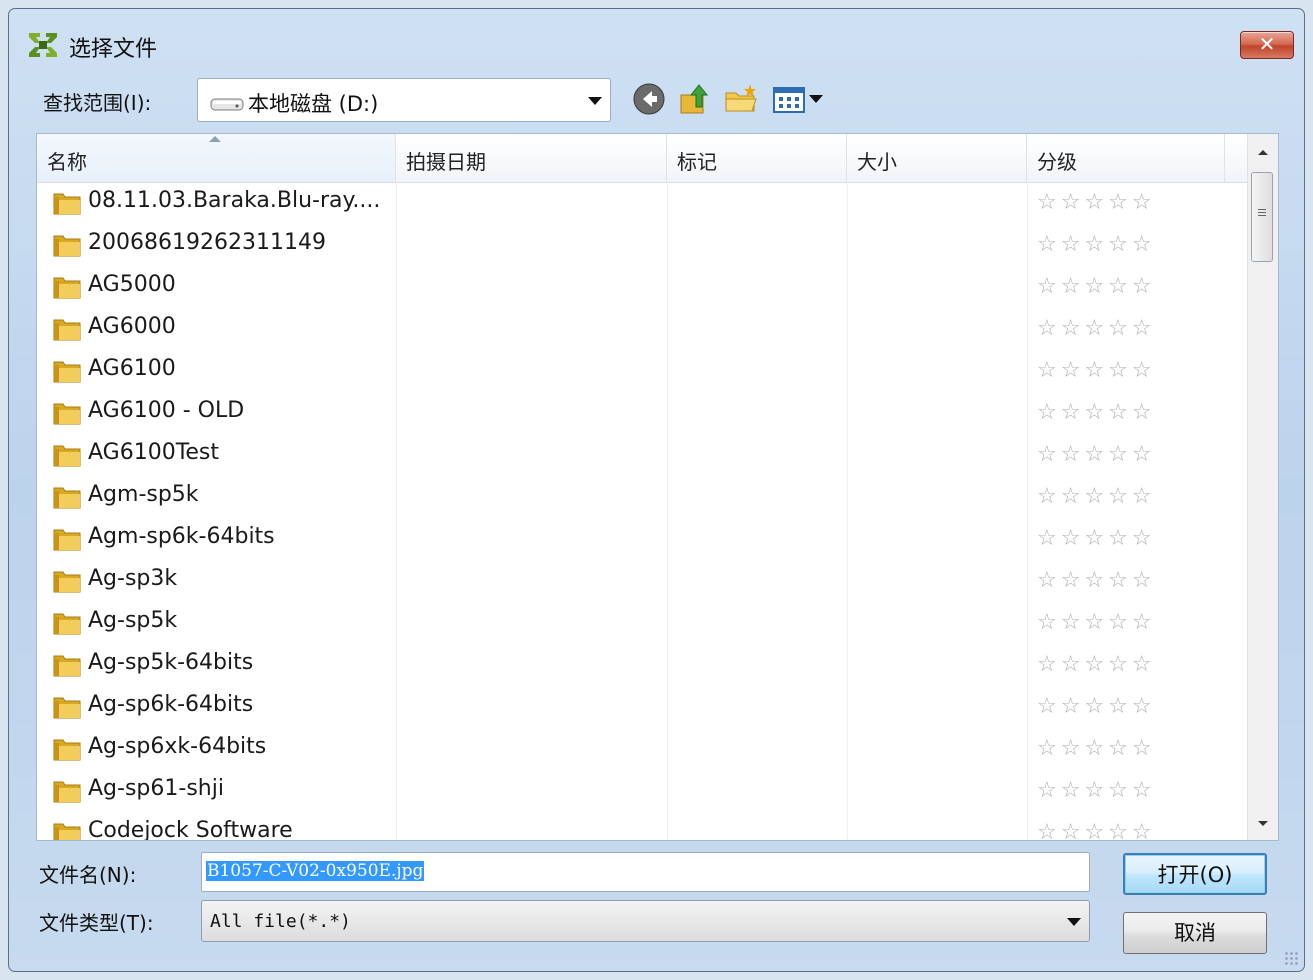 The width and height of the screenshot is (1313, 980). I want to click on resize-grip-icon, so click(1291, 958).